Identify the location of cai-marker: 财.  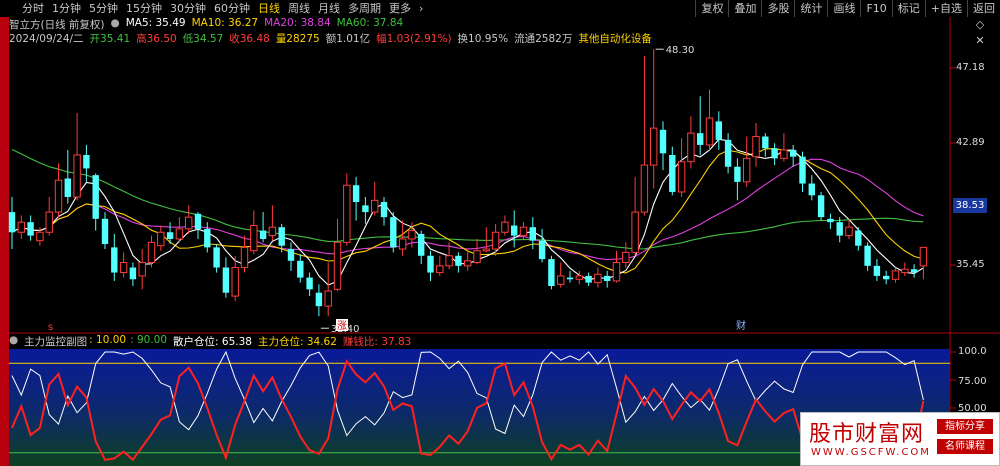
(741, 325).